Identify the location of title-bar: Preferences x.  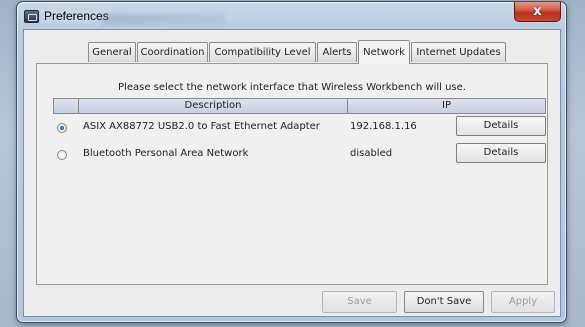
(291, 16).